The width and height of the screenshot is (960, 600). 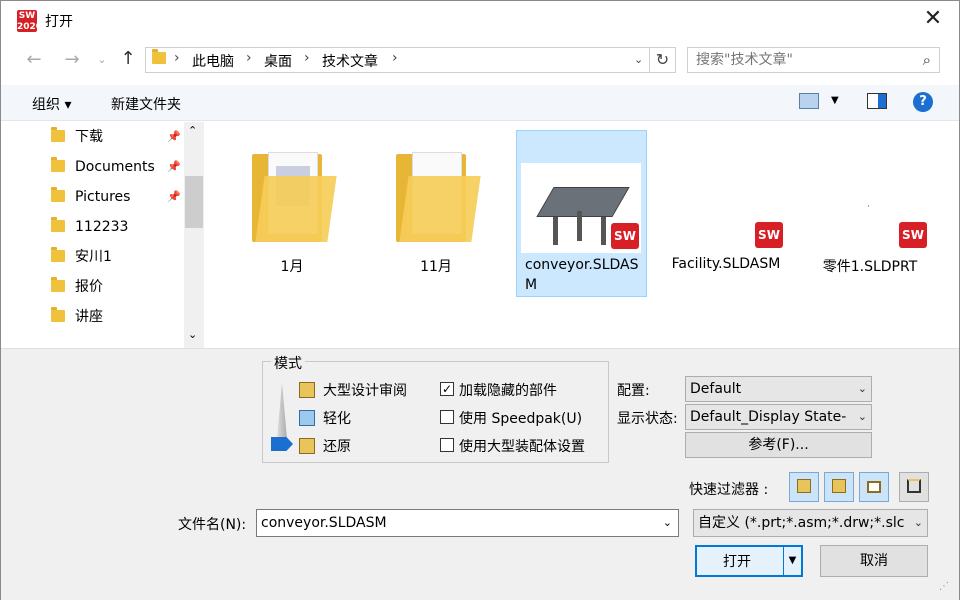 What do you see at coordinates (480, 103) in the screenshot?
I see `toolbar: 组织 ▾ 新建文件夹 ▼ ?` at bounding box center [480, 103].